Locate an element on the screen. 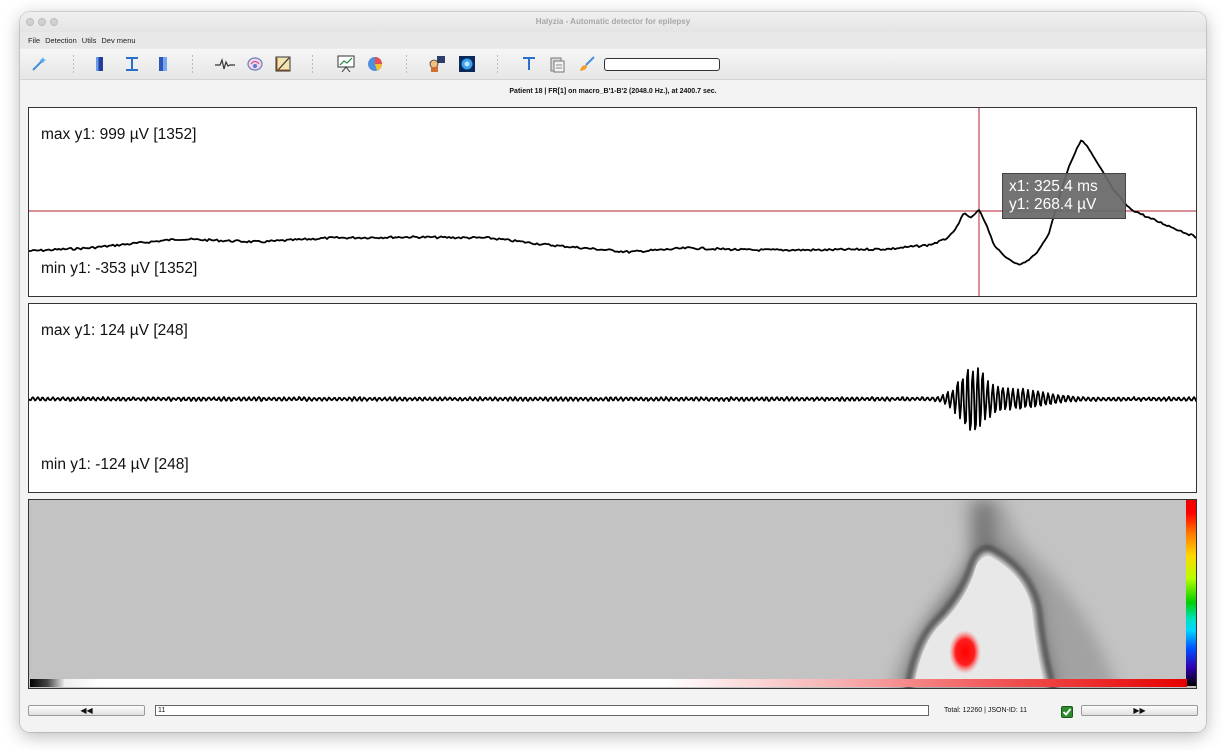 The width and height of the screenshot is (1226, 750). total-status: Total: 12260 | JSON-ID: 11 is located at coordinates (986, 710).